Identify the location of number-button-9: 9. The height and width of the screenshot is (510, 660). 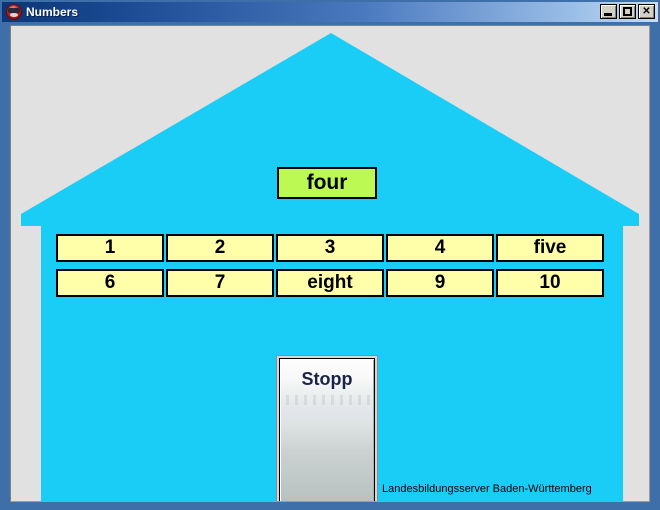
(440, 283).